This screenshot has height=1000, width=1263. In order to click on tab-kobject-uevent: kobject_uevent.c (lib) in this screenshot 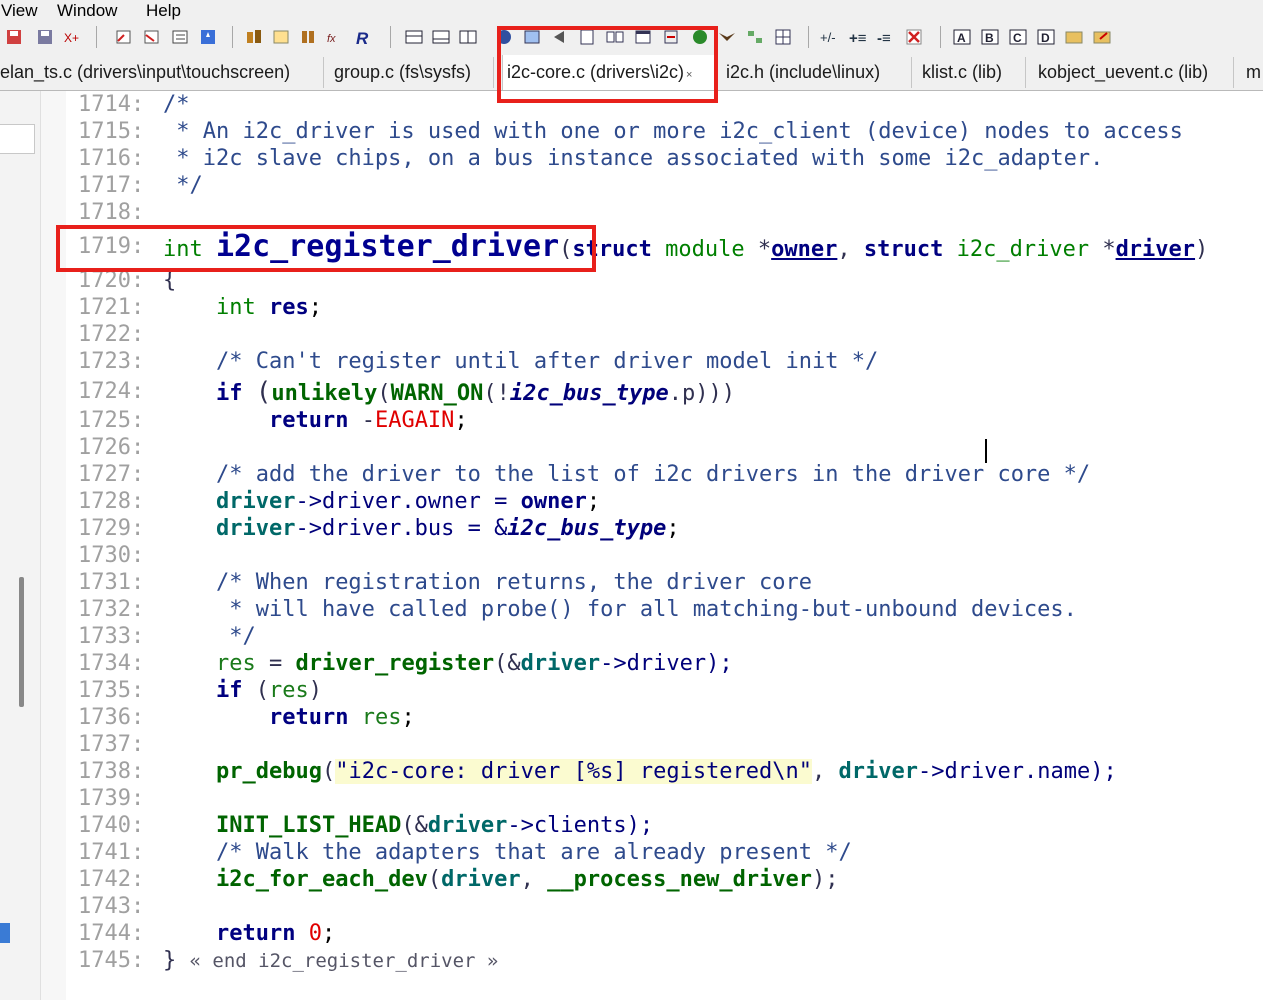, I will do `click(1134, 72)`.